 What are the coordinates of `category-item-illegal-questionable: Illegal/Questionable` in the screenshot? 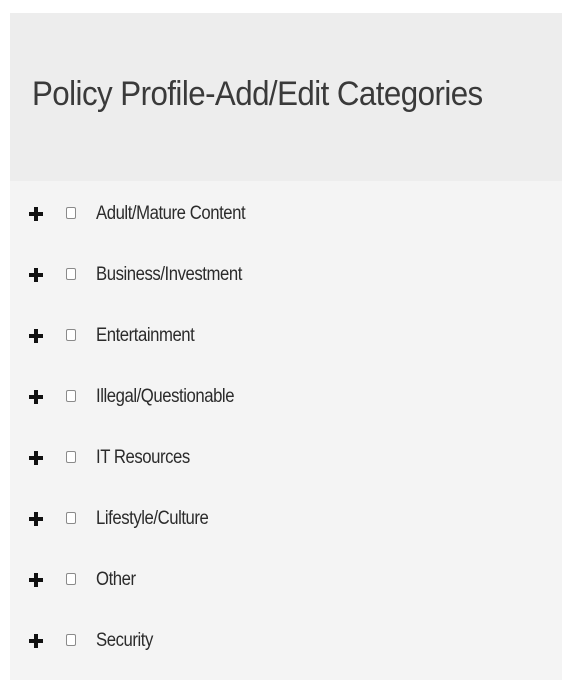 It's located at (286, 417).